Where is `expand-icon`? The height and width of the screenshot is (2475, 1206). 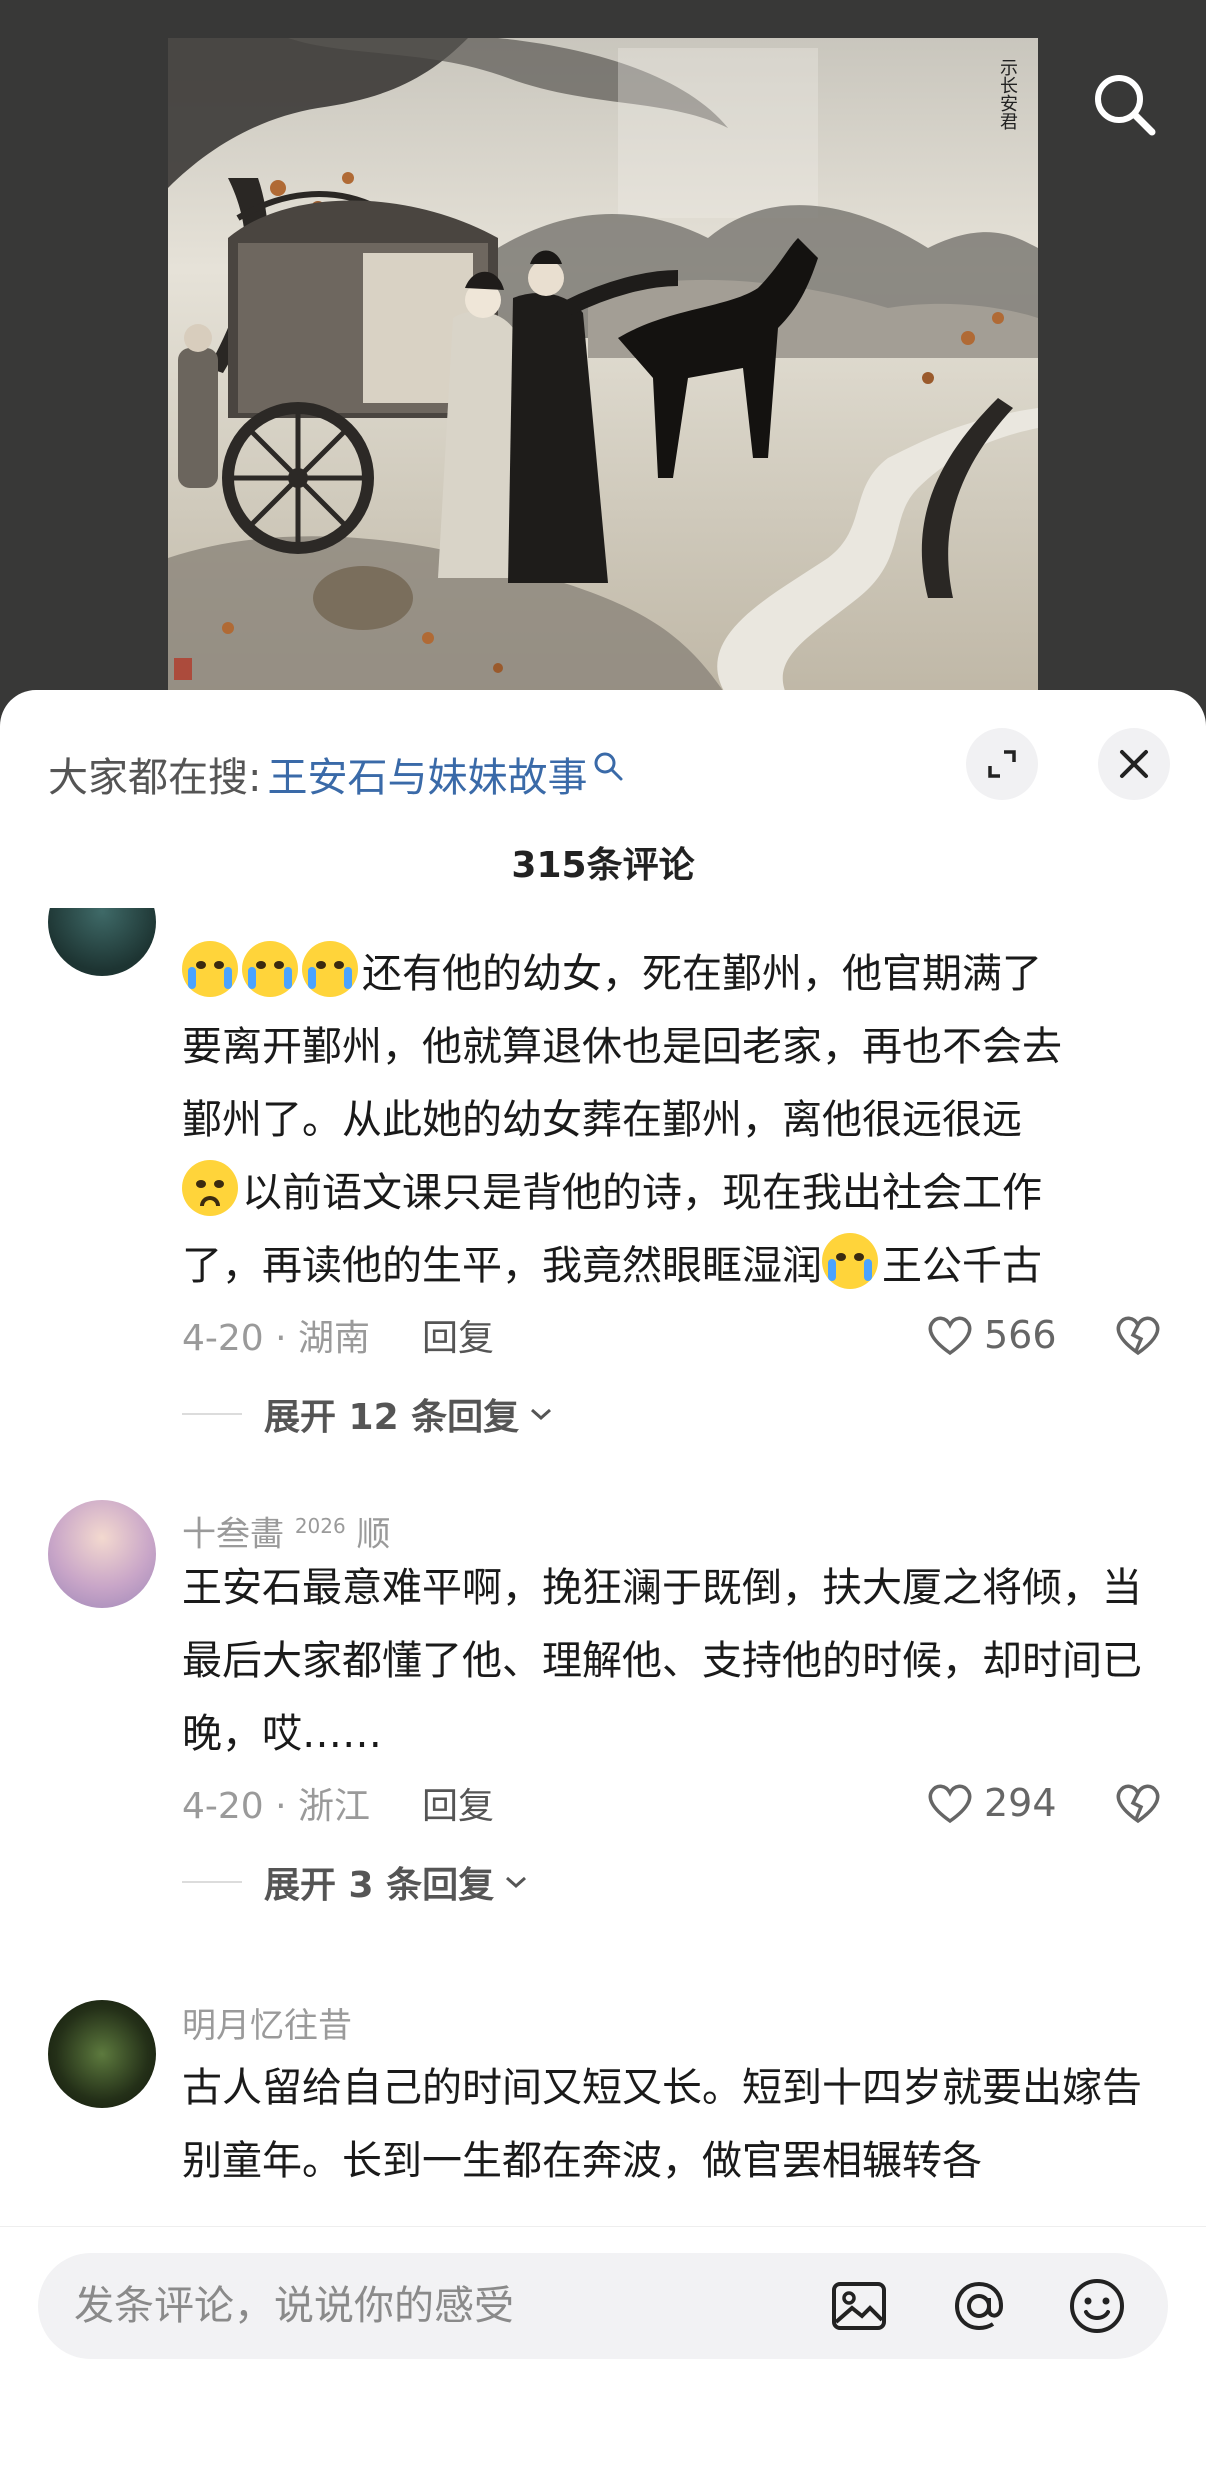
expand-icon is located at coordinates (1002, 764).